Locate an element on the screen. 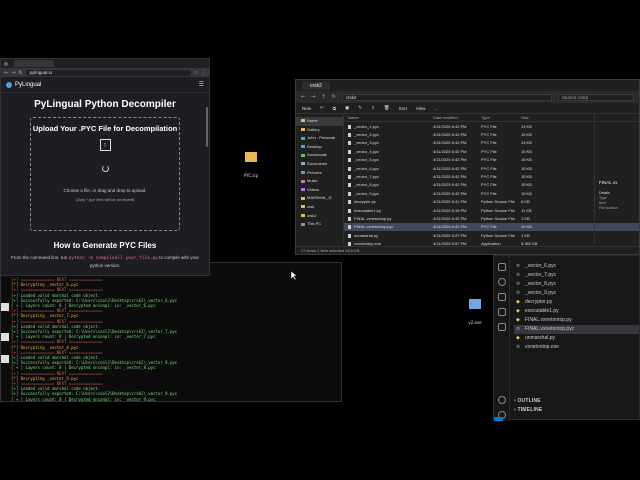 This screenshot has height=480, width=640. python-icon: ◆ is located at coordinates (518, 302).